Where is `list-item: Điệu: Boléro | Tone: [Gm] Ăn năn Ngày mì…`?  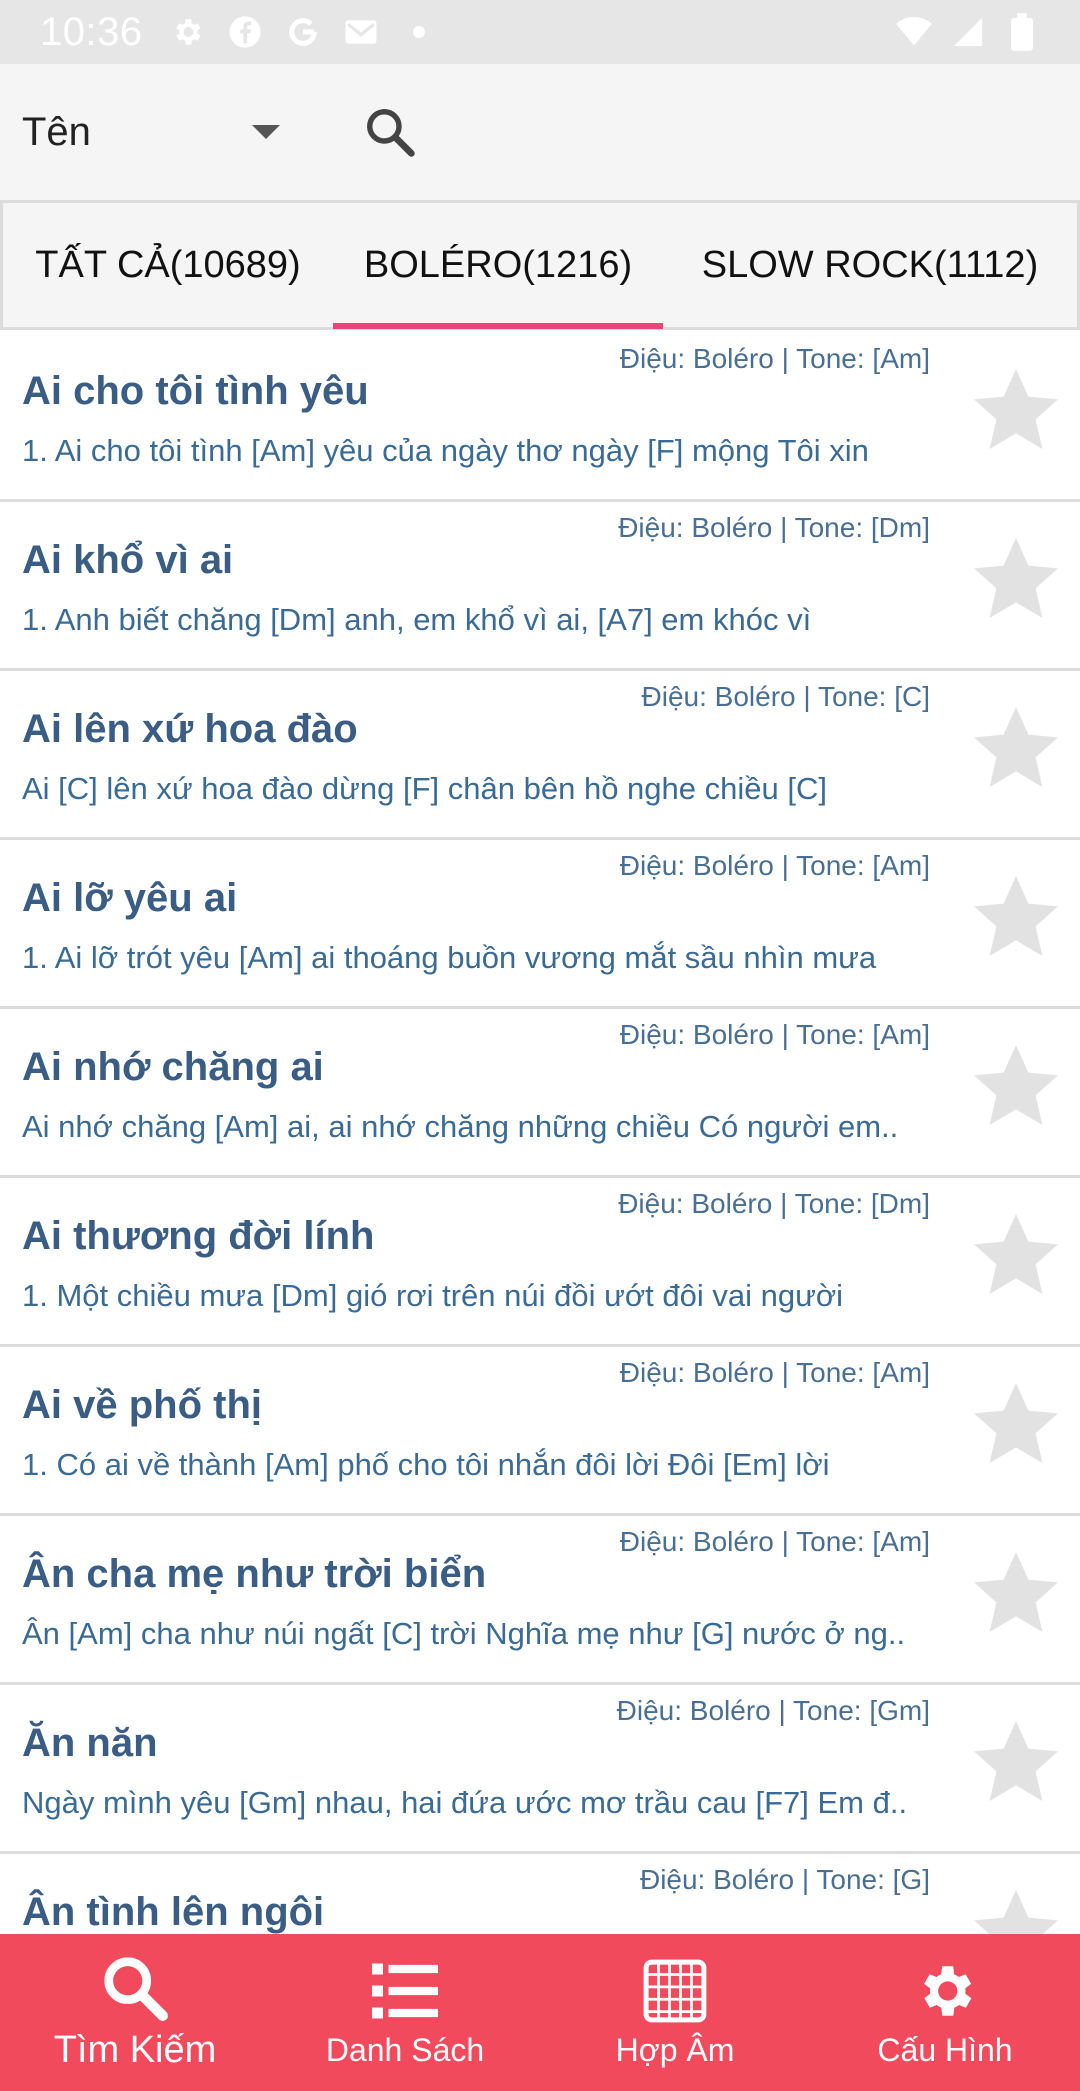
list-item: Điệu: Boléro | Tone: [Gm] Ăn năn Ngày mì… is located at coordinates (540, 1769).